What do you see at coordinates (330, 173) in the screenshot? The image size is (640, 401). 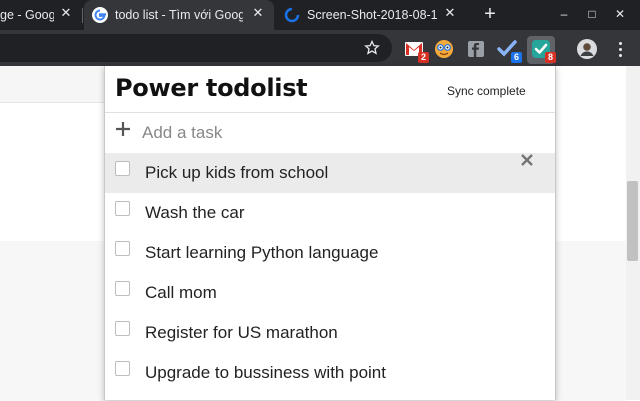 I see `task-item: Pick up kids from school` at bounding box center [330, 173].